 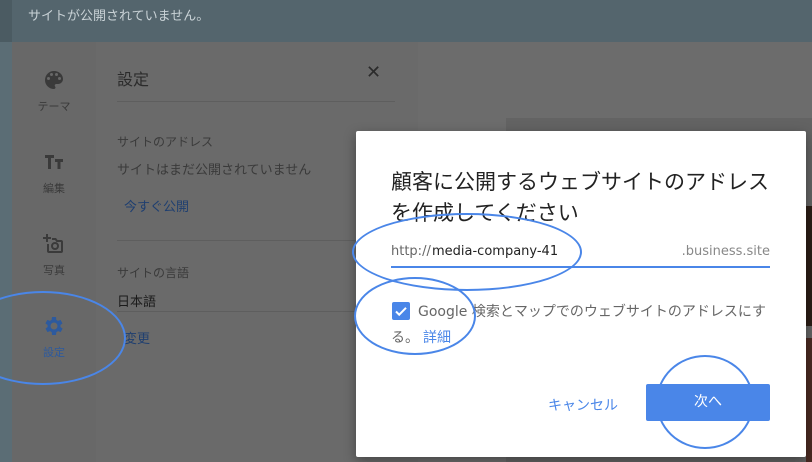 I want to click on rail-item-edit: 編集, so click(x=54, y=173).